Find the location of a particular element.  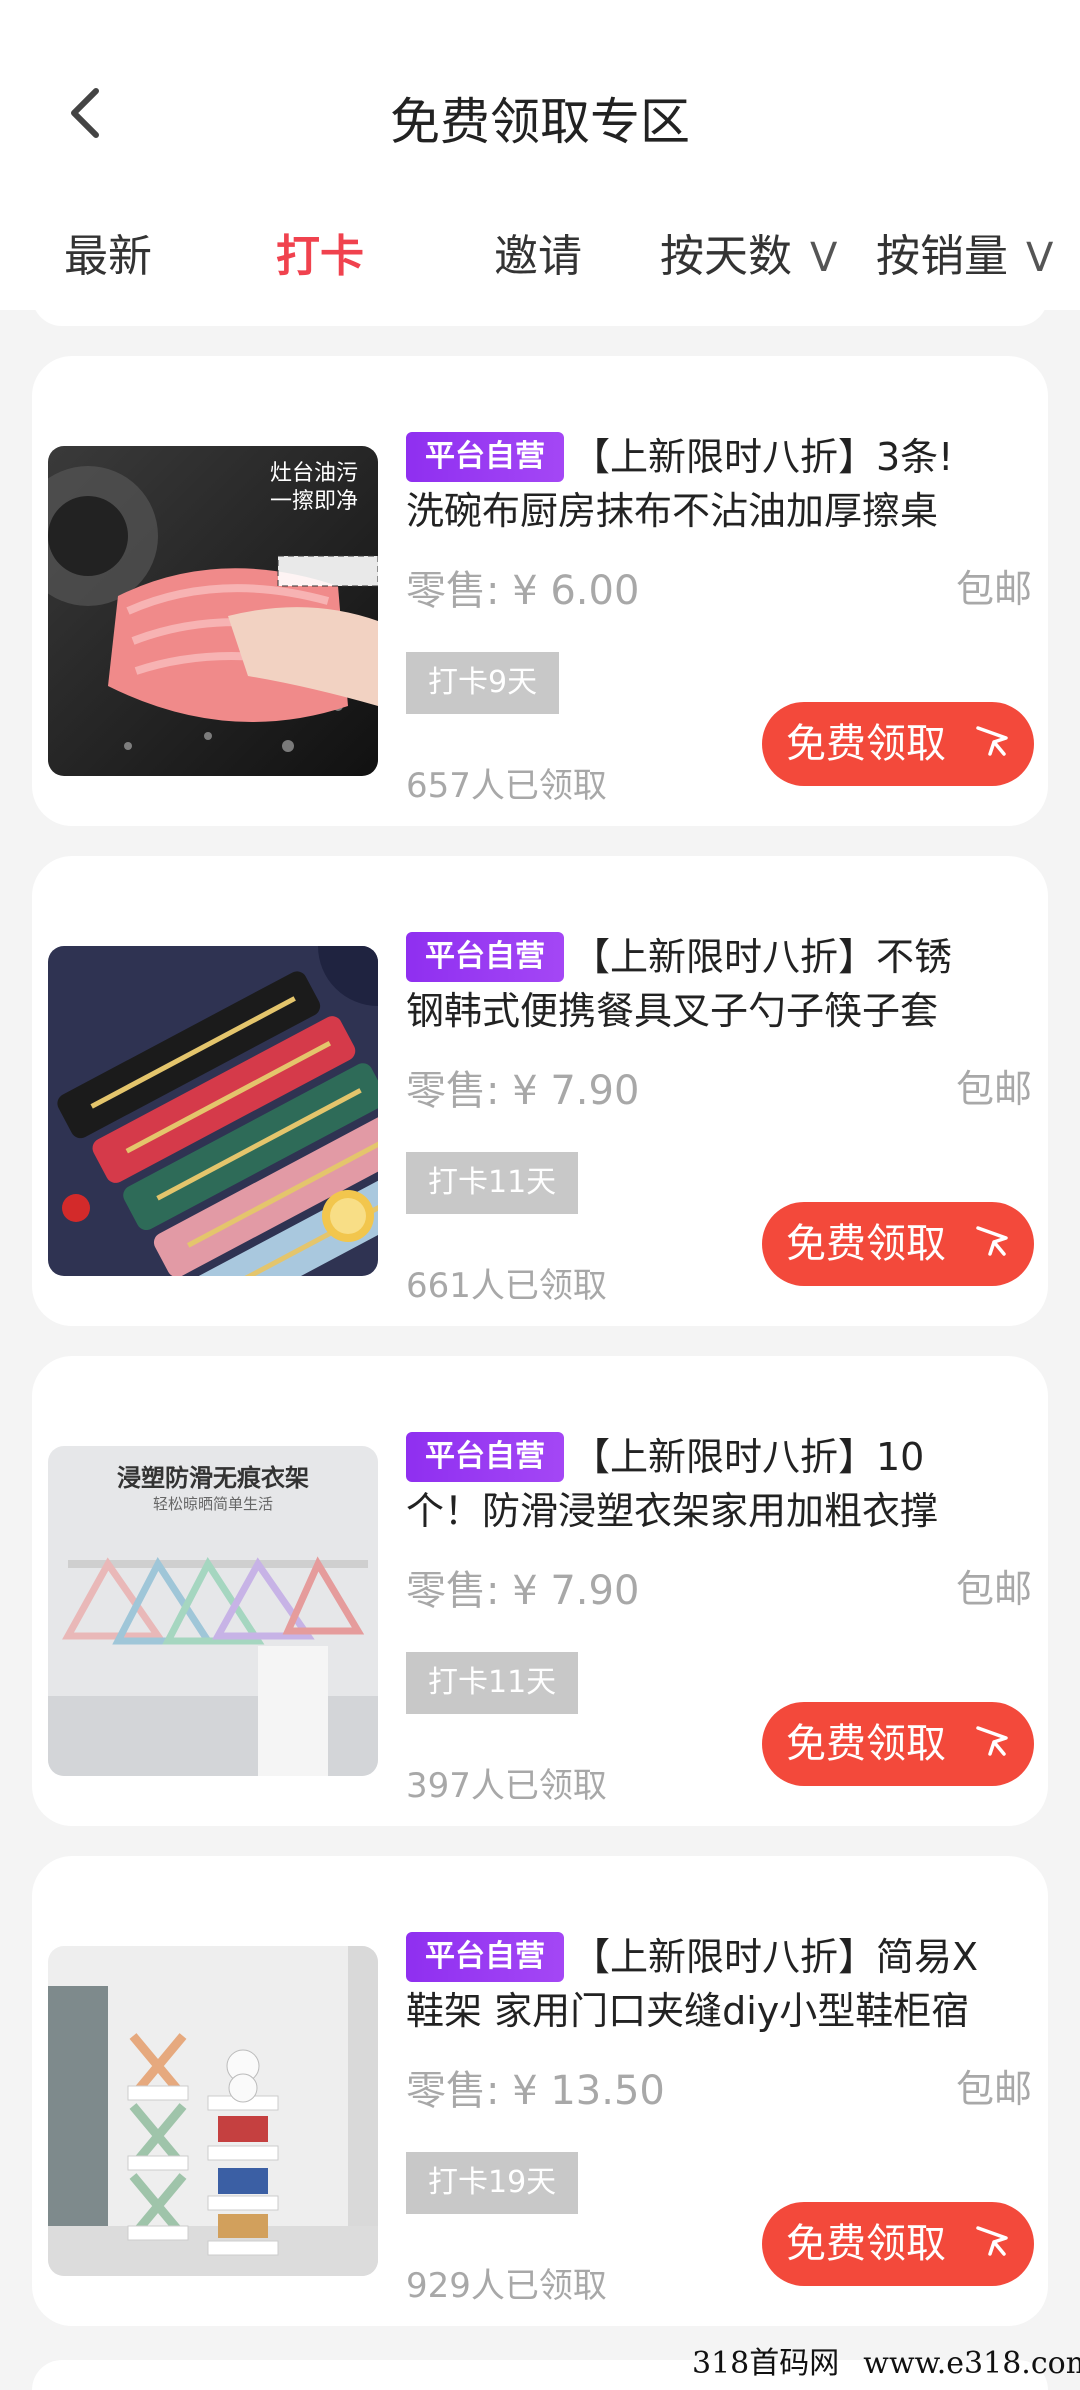

retail-price: 零售: ¥ 6.00 is located at coordinates (523, 591).